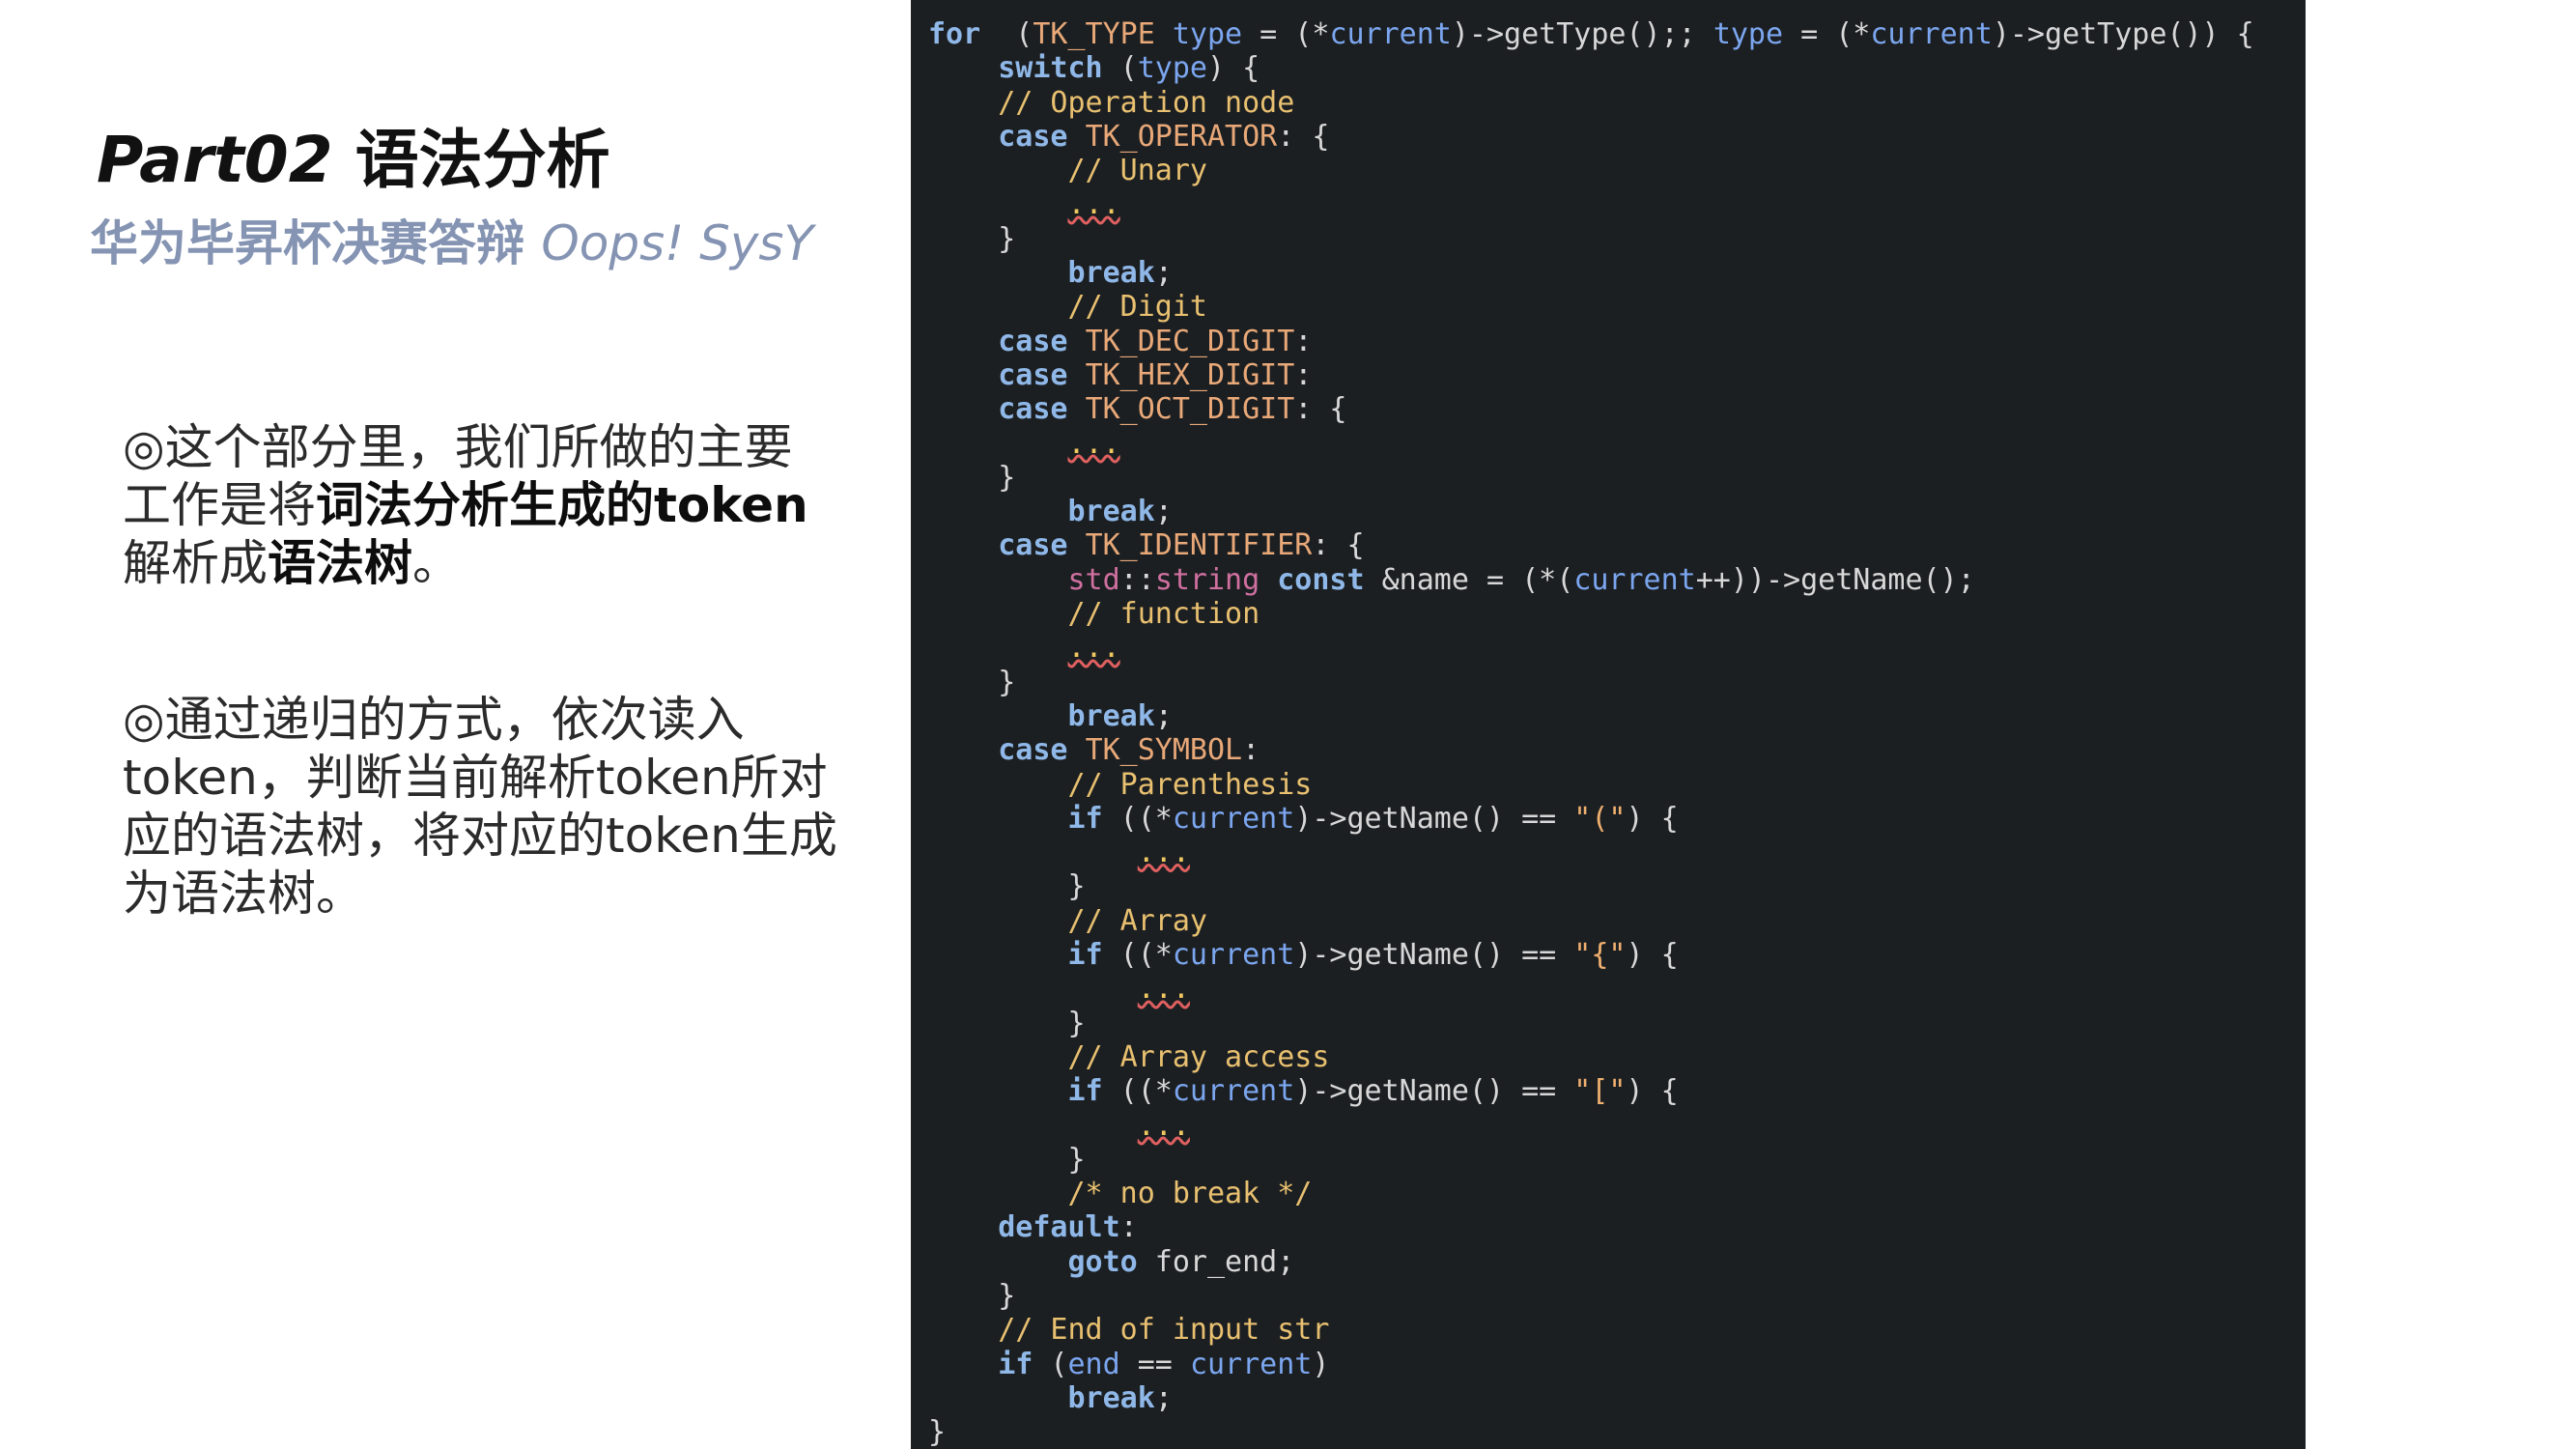  I want to click on code-text: ++))->getName();, so click(1835, 579).